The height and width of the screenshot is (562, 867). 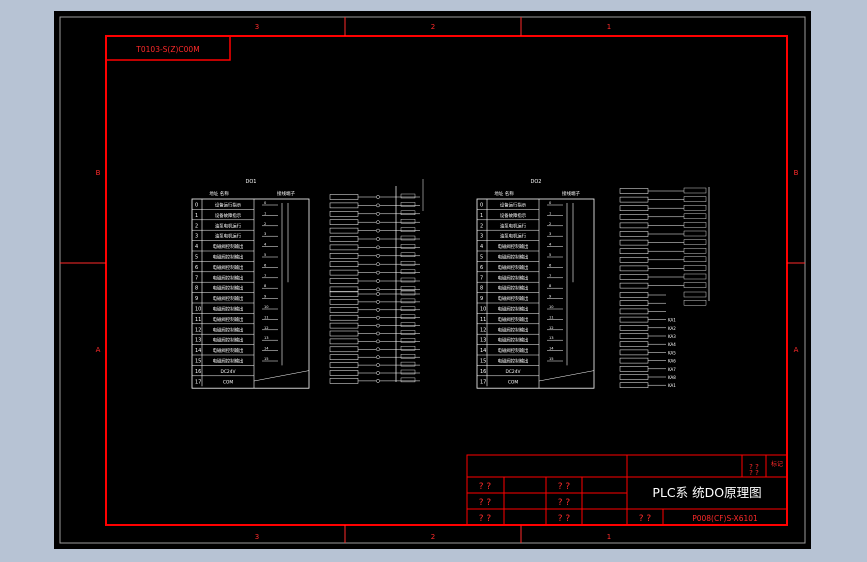 I want to click on zone-col-bottom: 2, so click(x=433, y=537).